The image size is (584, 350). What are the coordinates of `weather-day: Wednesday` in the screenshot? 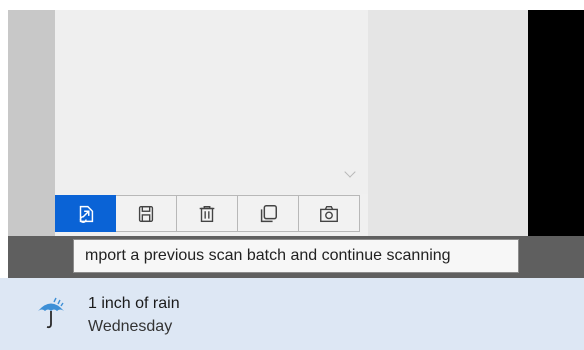 It's located at (130, 326).